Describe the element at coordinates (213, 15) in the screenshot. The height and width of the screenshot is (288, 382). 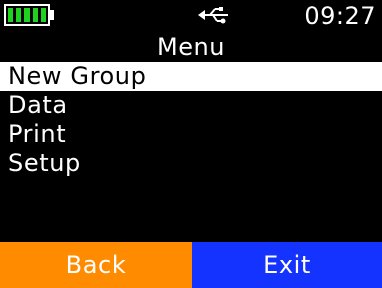
I see `usb-icon` at that location.